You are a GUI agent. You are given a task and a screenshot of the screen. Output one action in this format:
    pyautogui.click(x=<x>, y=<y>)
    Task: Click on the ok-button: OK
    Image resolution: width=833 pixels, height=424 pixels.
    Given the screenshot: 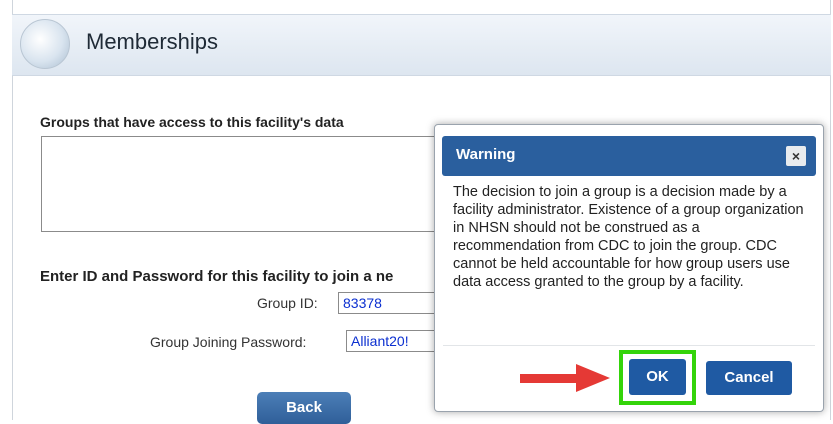 What is the action you would take?
    pyautogui.click(x=657, y=377)
    